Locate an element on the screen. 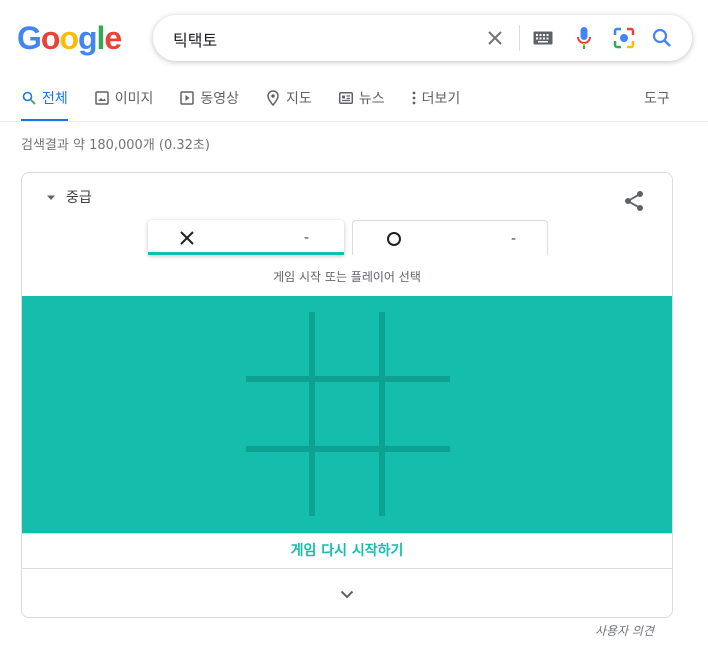 The image size is (708, 657). logo-letter: G is located at coordinates (29, 38).